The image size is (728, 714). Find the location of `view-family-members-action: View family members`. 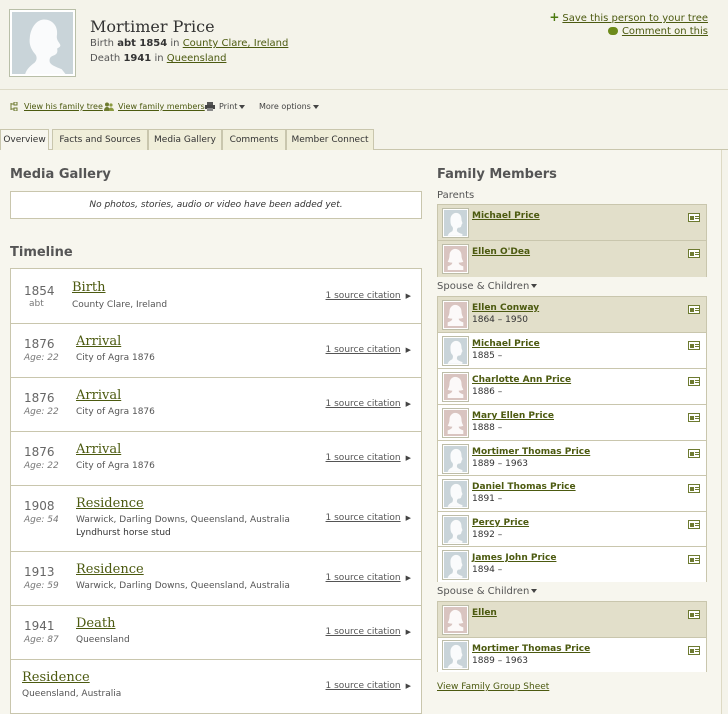

view-family-members-action: View family members is located at coordinates (154, 106).